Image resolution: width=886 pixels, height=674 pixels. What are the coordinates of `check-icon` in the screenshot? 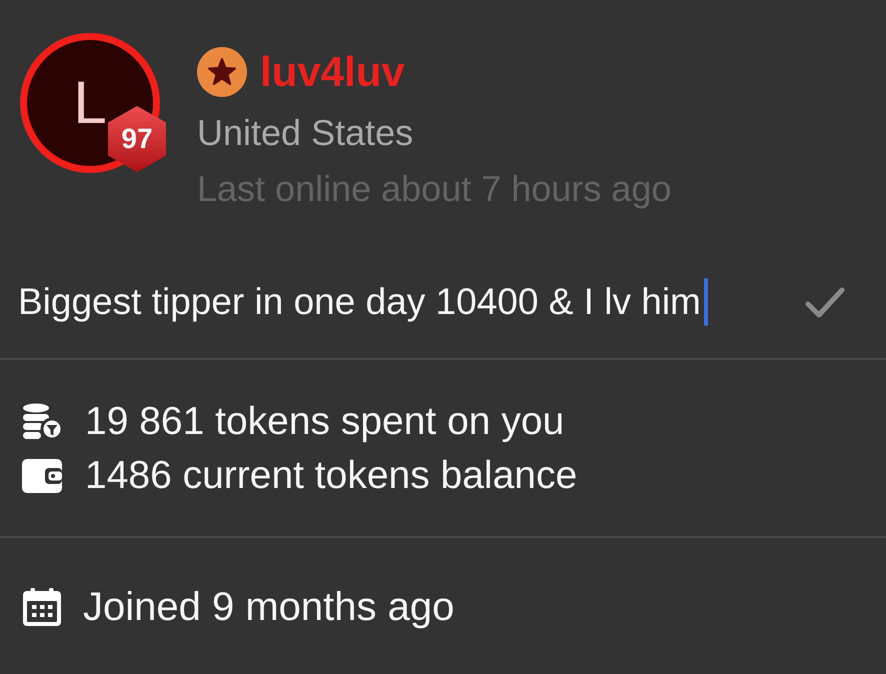 It's located at (825, 302).